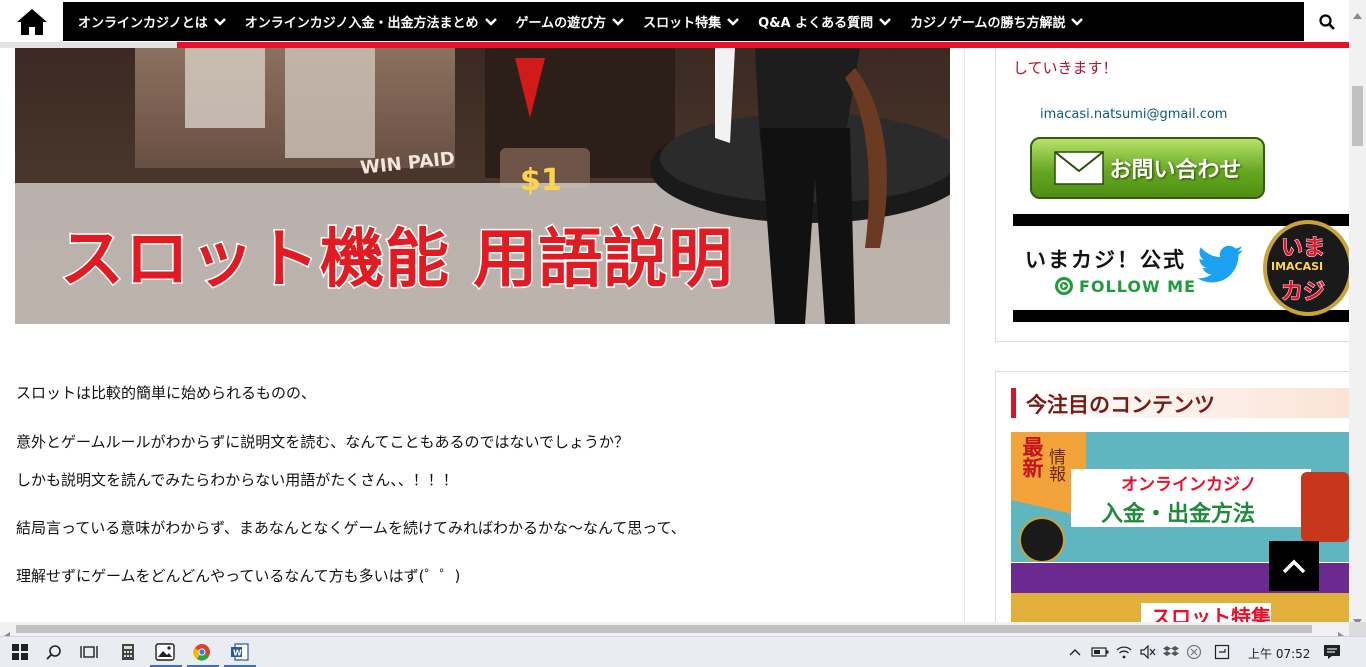 The image size is (1366, 667). I want to click on sidebar-intro-text: していきます！, so click(1065, 68).